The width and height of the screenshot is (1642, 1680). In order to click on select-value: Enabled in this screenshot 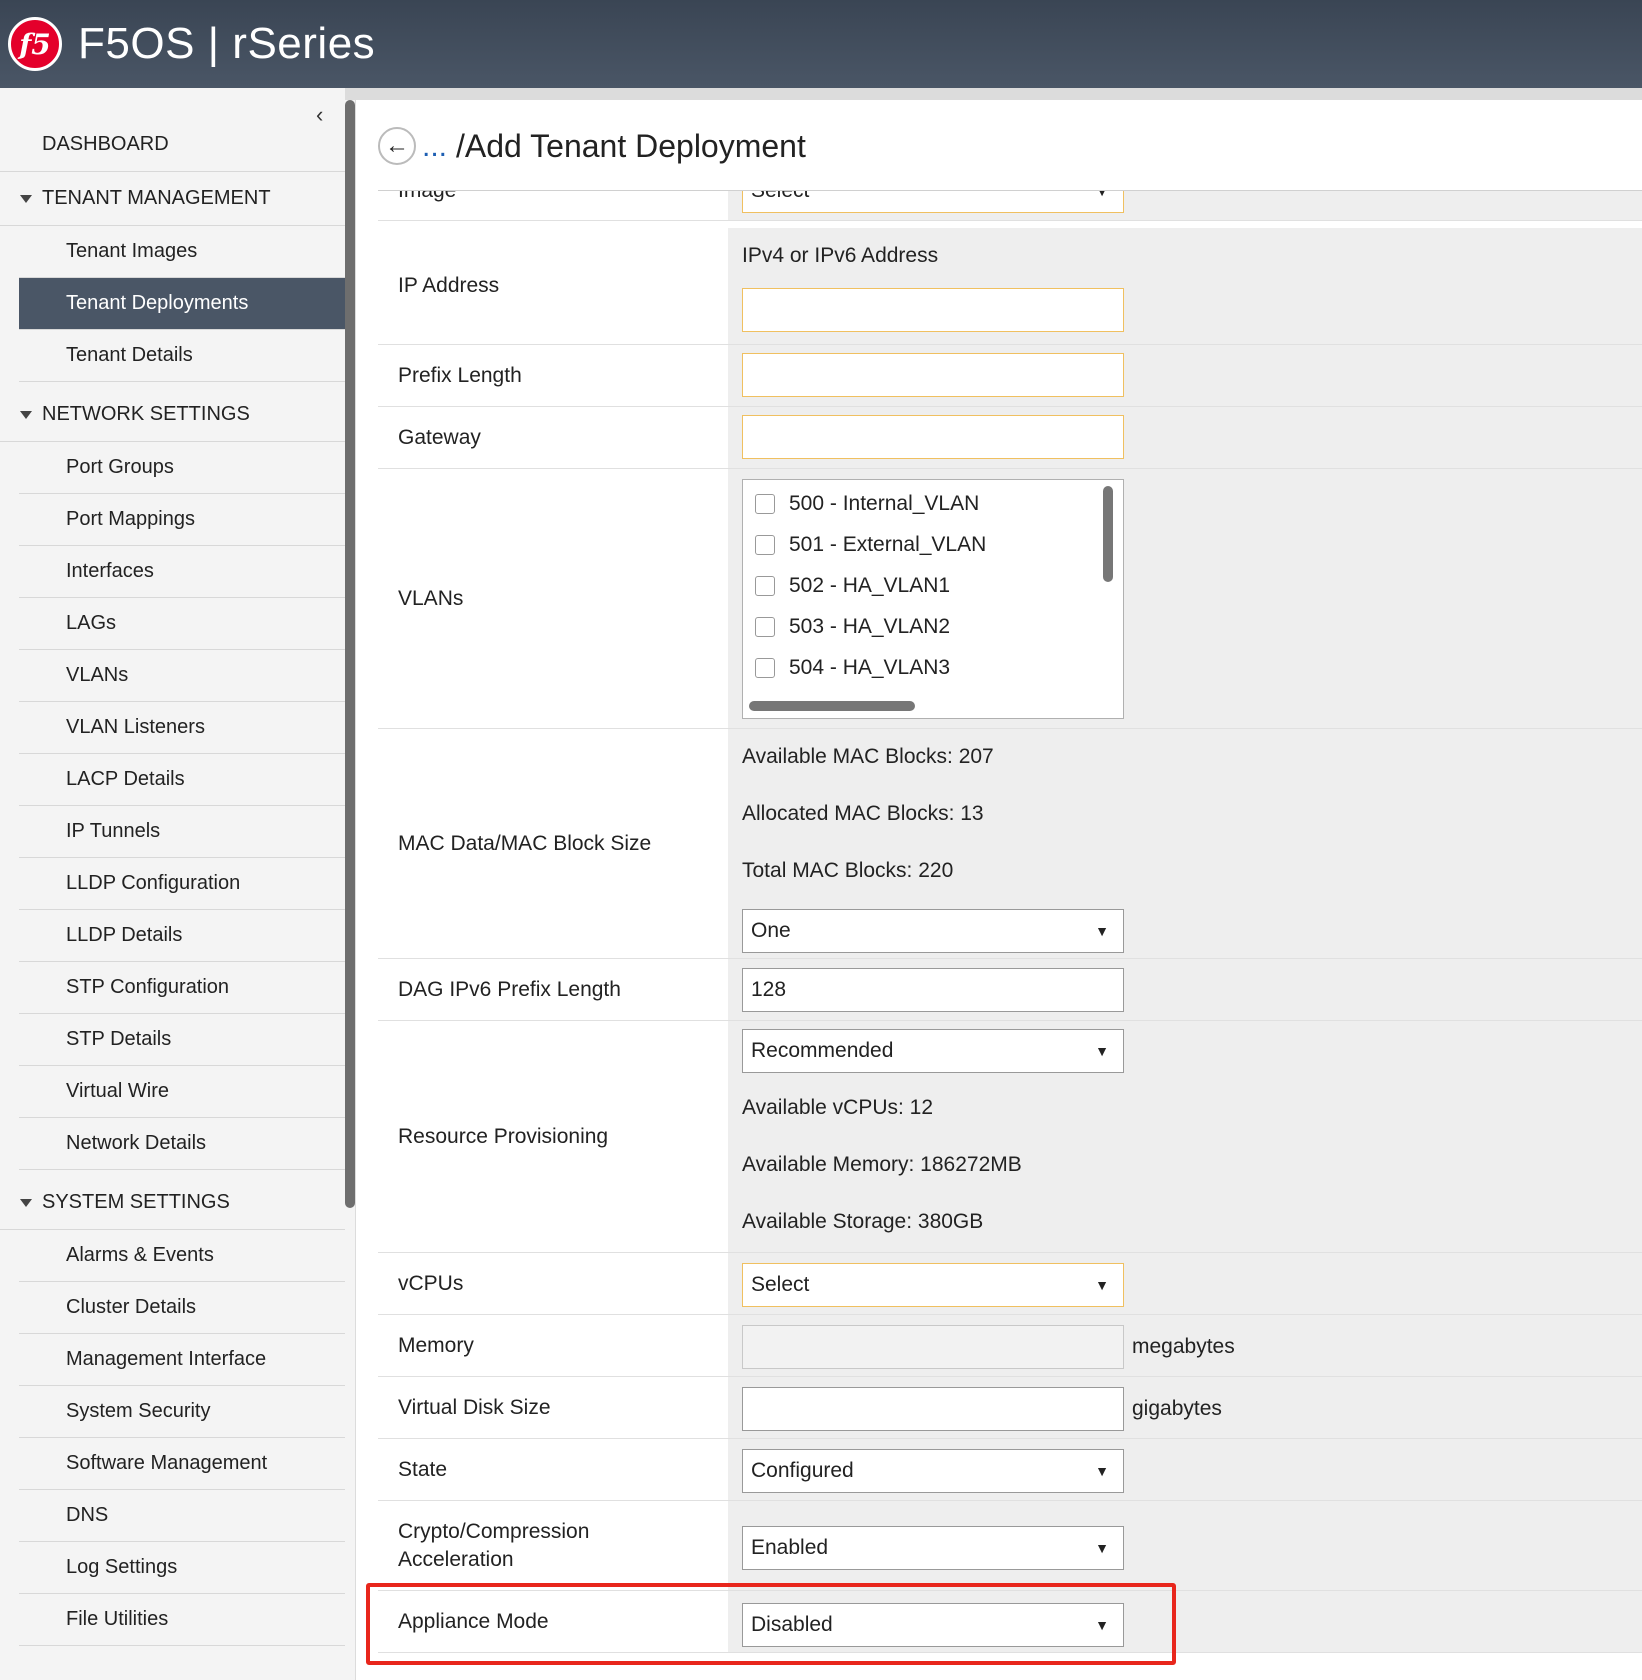, I will do `click(790, 1547)`.